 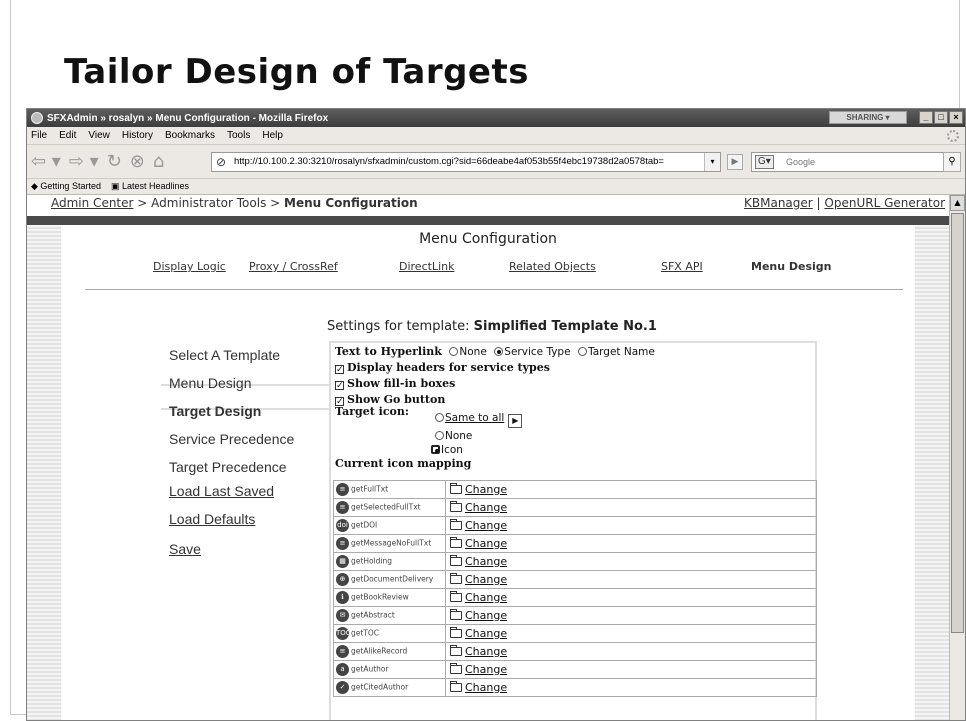 I want to click on tab-sfx-api: SFX API, so click(x=682, y=266).